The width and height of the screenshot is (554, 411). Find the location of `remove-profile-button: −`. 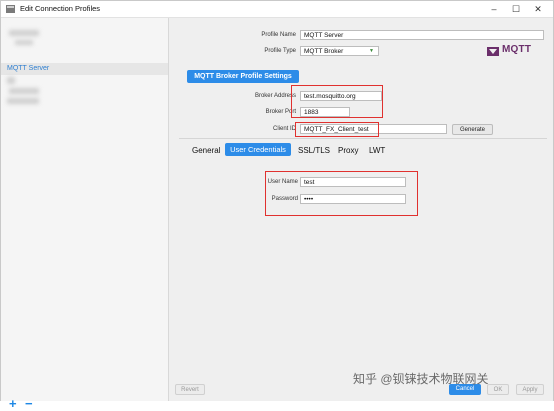

remove-profile-button: − is located at coordinates (29, 403).